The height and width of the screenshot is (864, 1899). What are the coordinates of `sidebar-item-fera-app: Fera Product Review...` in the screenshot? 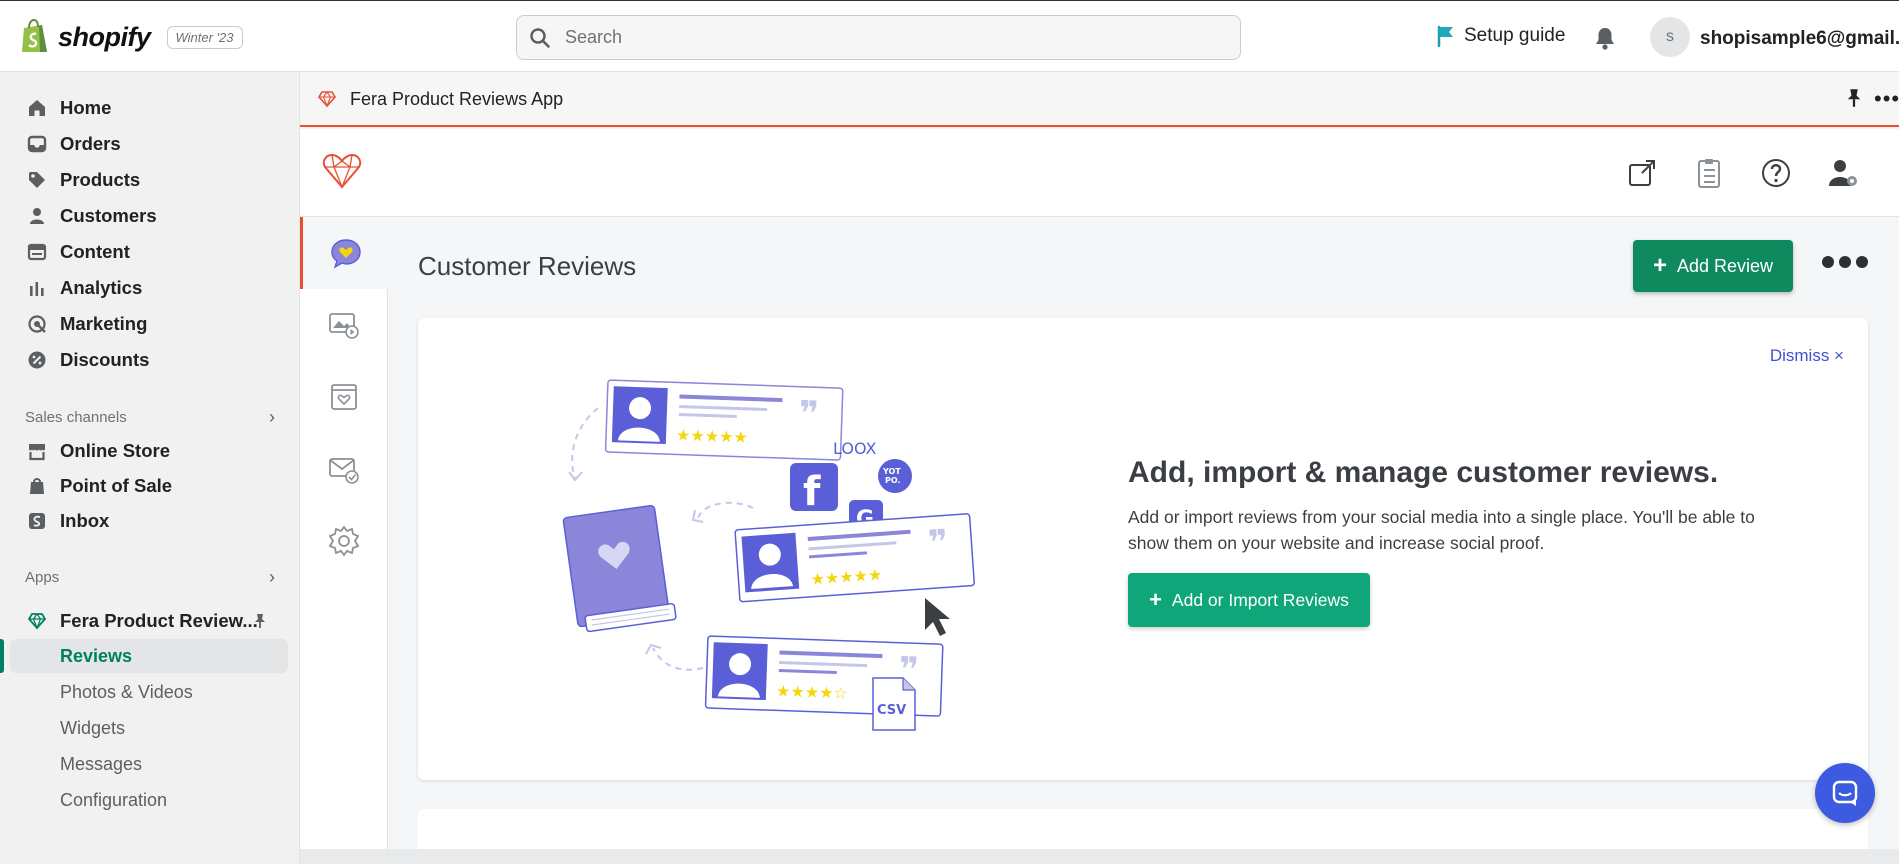 It's located at (149, 621).